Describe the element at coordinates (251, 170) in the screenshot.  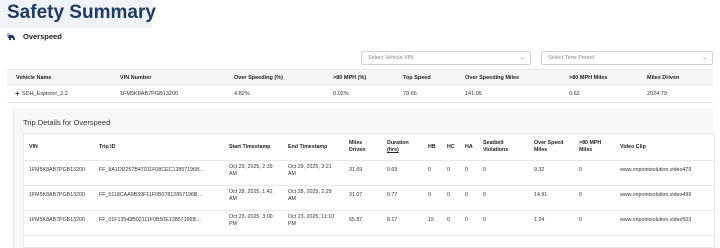
I see `trip-start: Oct 29, 2025, 2:39 AM` at that location.